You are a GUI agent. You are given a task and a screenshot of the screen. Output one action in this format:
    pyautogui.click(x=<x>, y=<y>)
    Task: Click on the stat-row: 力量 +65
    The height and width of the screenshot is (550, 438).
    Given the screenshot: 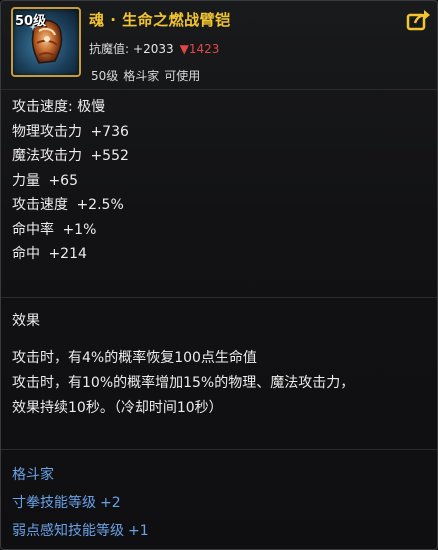 What is the action you would take?
    pyautogui.click(x=70, y=181)
    